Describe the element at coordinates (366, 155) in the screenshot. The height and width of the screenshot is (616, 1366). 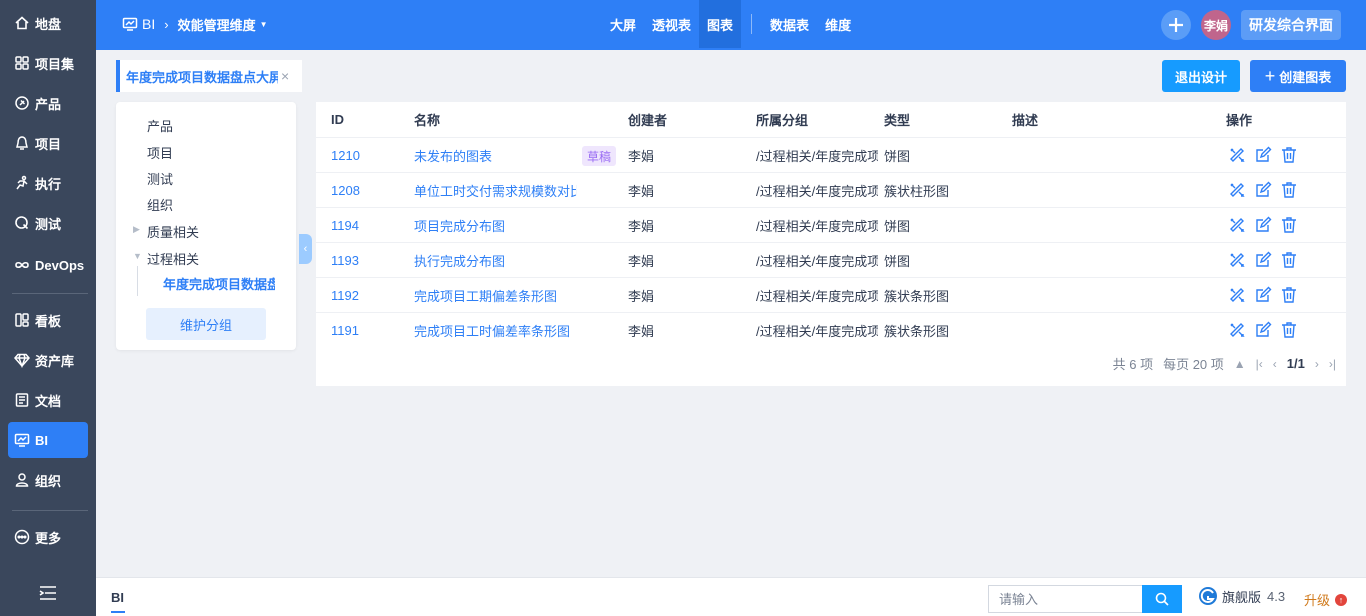
I see `row-id: 1210` at that location.